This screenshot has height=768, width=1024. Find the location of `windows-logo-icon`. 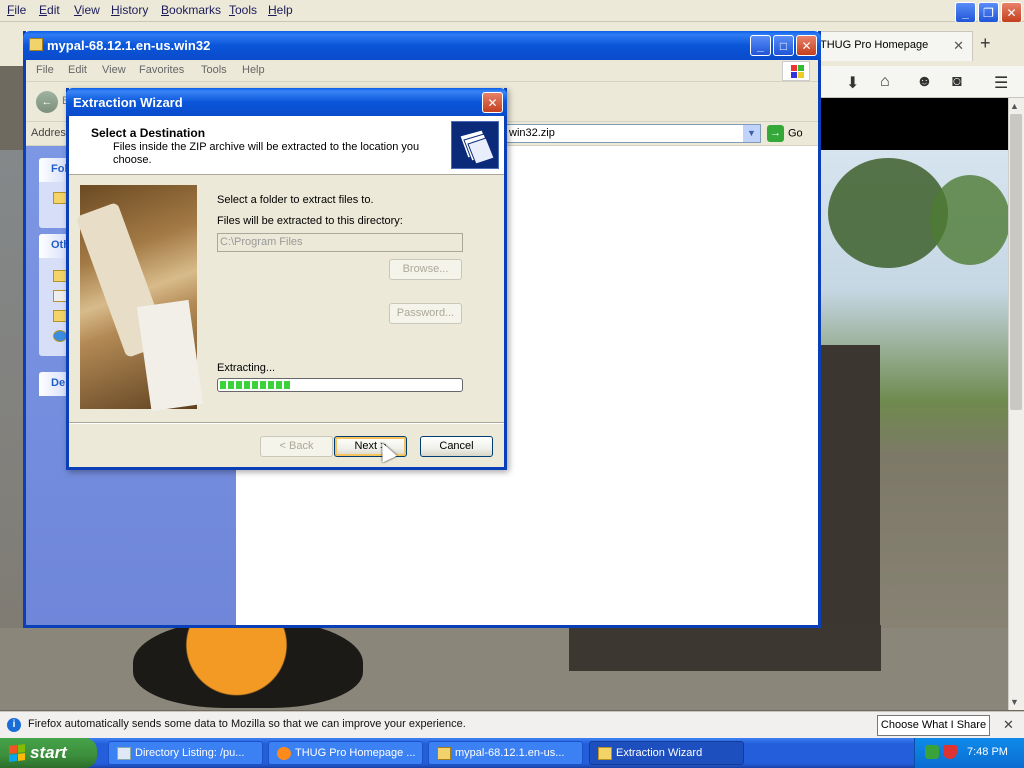

windows-logo-icon is located at coordinates (796, 71).